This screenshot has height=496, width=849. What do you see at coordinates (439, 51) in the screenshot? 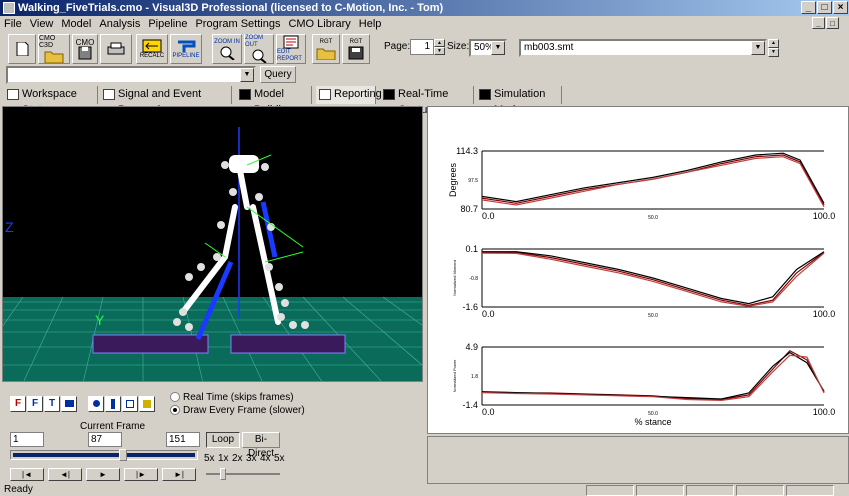
I see `page-down-icon: ▼` at bounding box center [439, 51].